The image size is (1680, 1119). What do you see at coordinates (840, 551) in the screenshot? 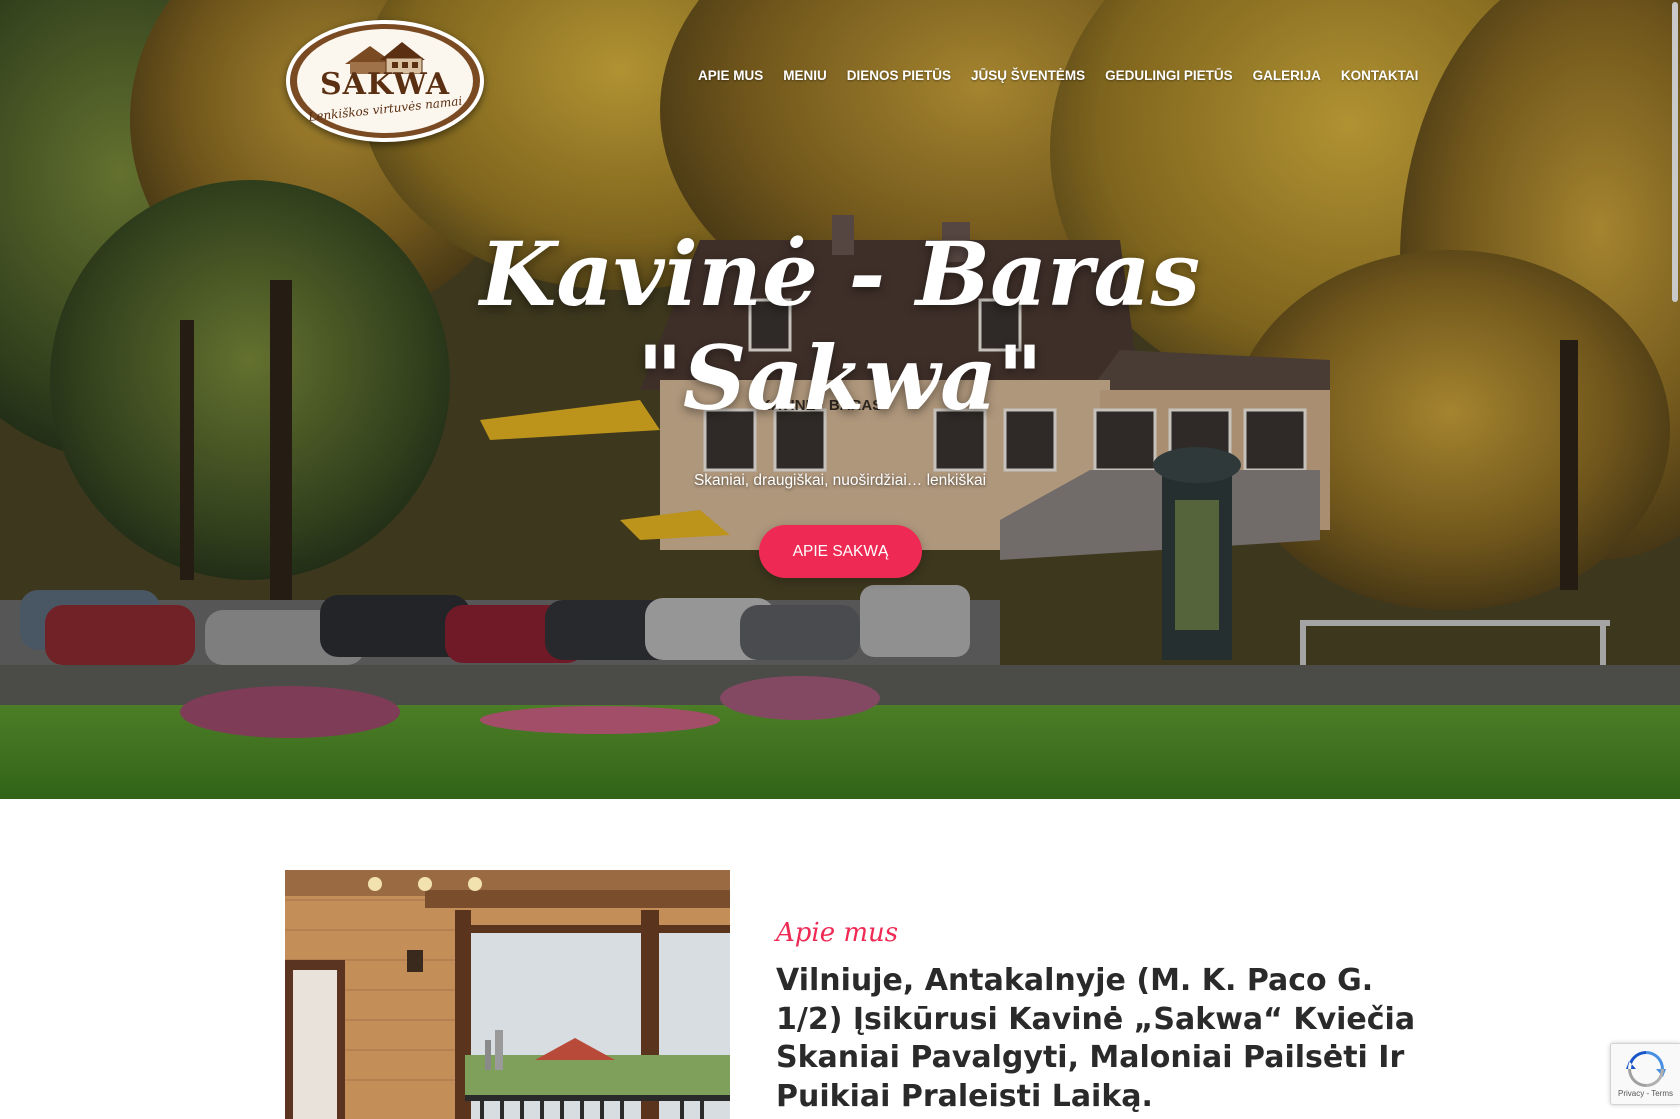
I see `apie-sakwa-button: APIE SAKWĄ` at bounding box center [840, 551].